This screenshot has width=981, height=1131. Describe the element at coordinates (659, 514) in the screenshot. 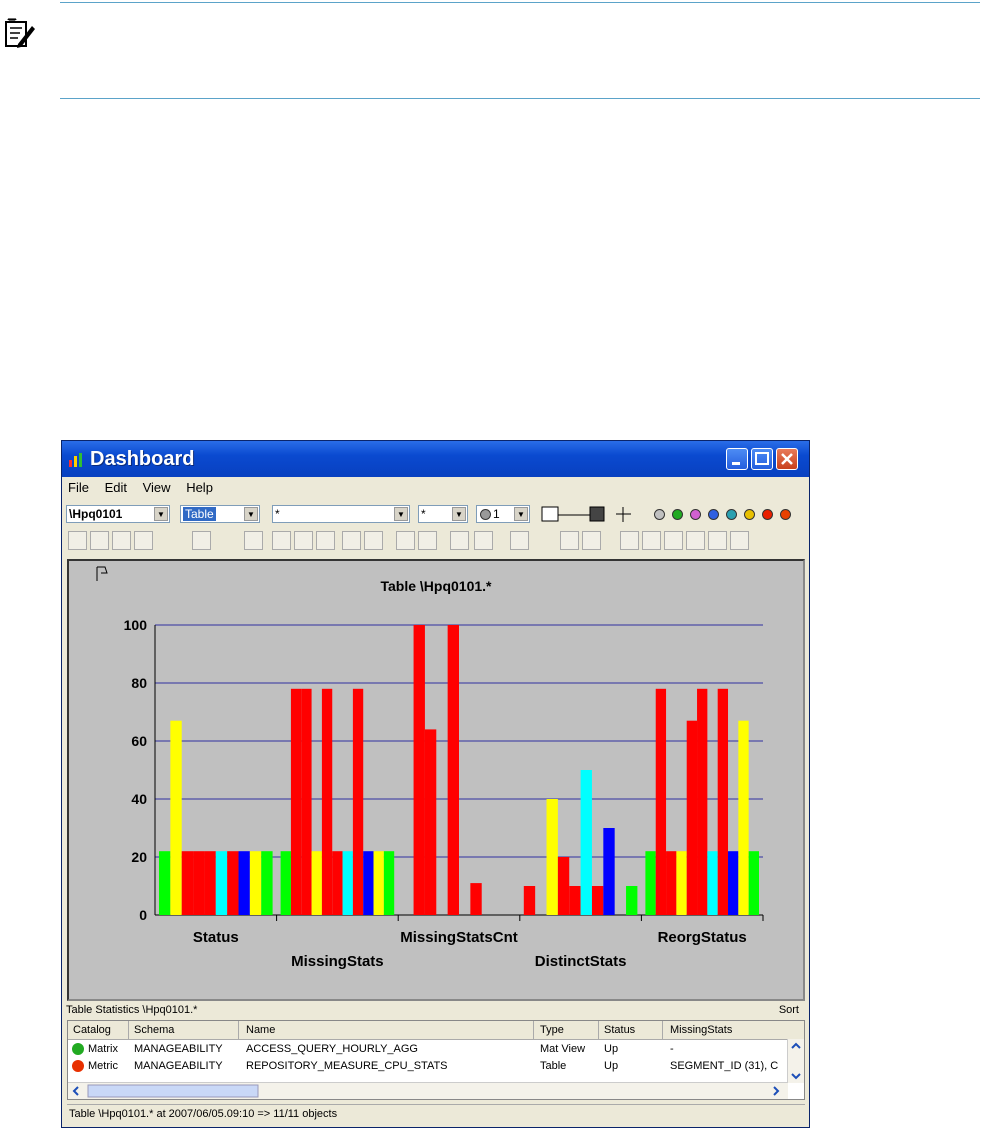

I see `status-dot-0-icon` at that location.